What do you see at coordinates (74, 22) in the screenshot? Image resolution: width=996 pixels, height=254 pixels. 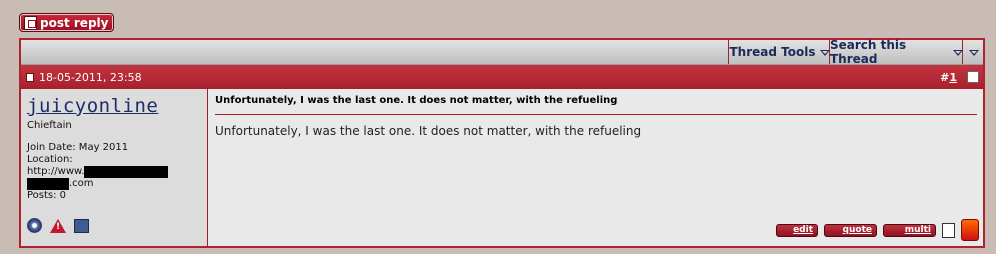 I see `post-reply-label: post reply` at bounding box center [74, 22].